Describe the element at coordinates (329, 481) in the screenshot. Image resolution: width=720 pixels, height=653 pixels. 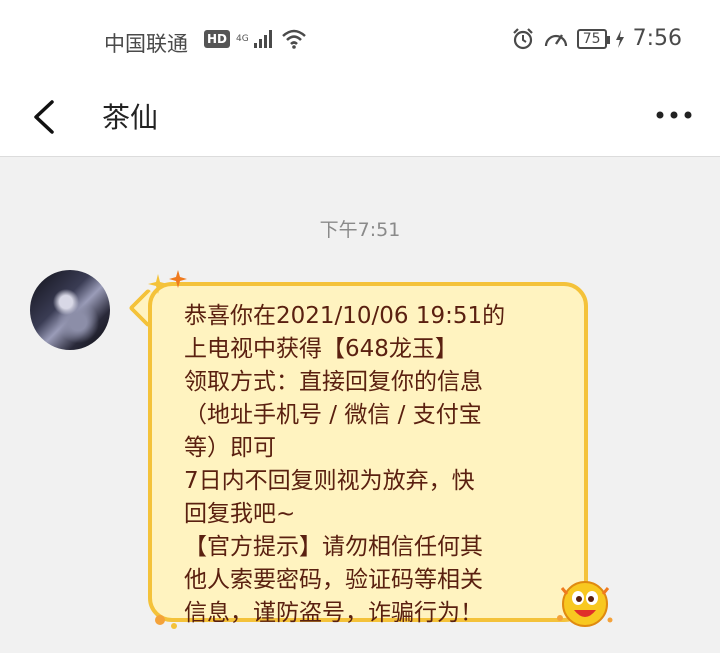
I see `message-line: 7日内不回复则视为放弃，快` at that location.